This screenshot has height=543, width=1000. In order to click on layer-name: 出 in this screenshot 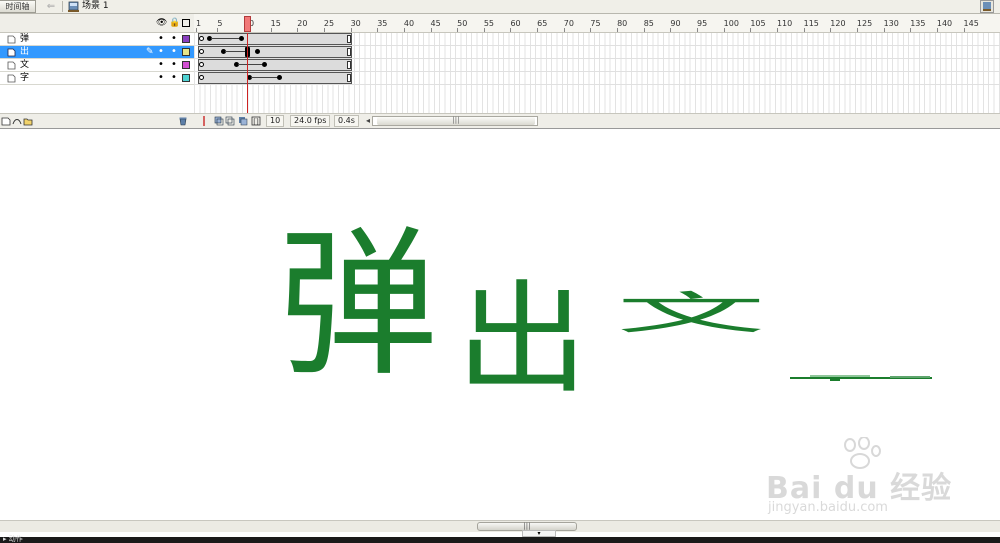, I will do `click(25, 52)`.